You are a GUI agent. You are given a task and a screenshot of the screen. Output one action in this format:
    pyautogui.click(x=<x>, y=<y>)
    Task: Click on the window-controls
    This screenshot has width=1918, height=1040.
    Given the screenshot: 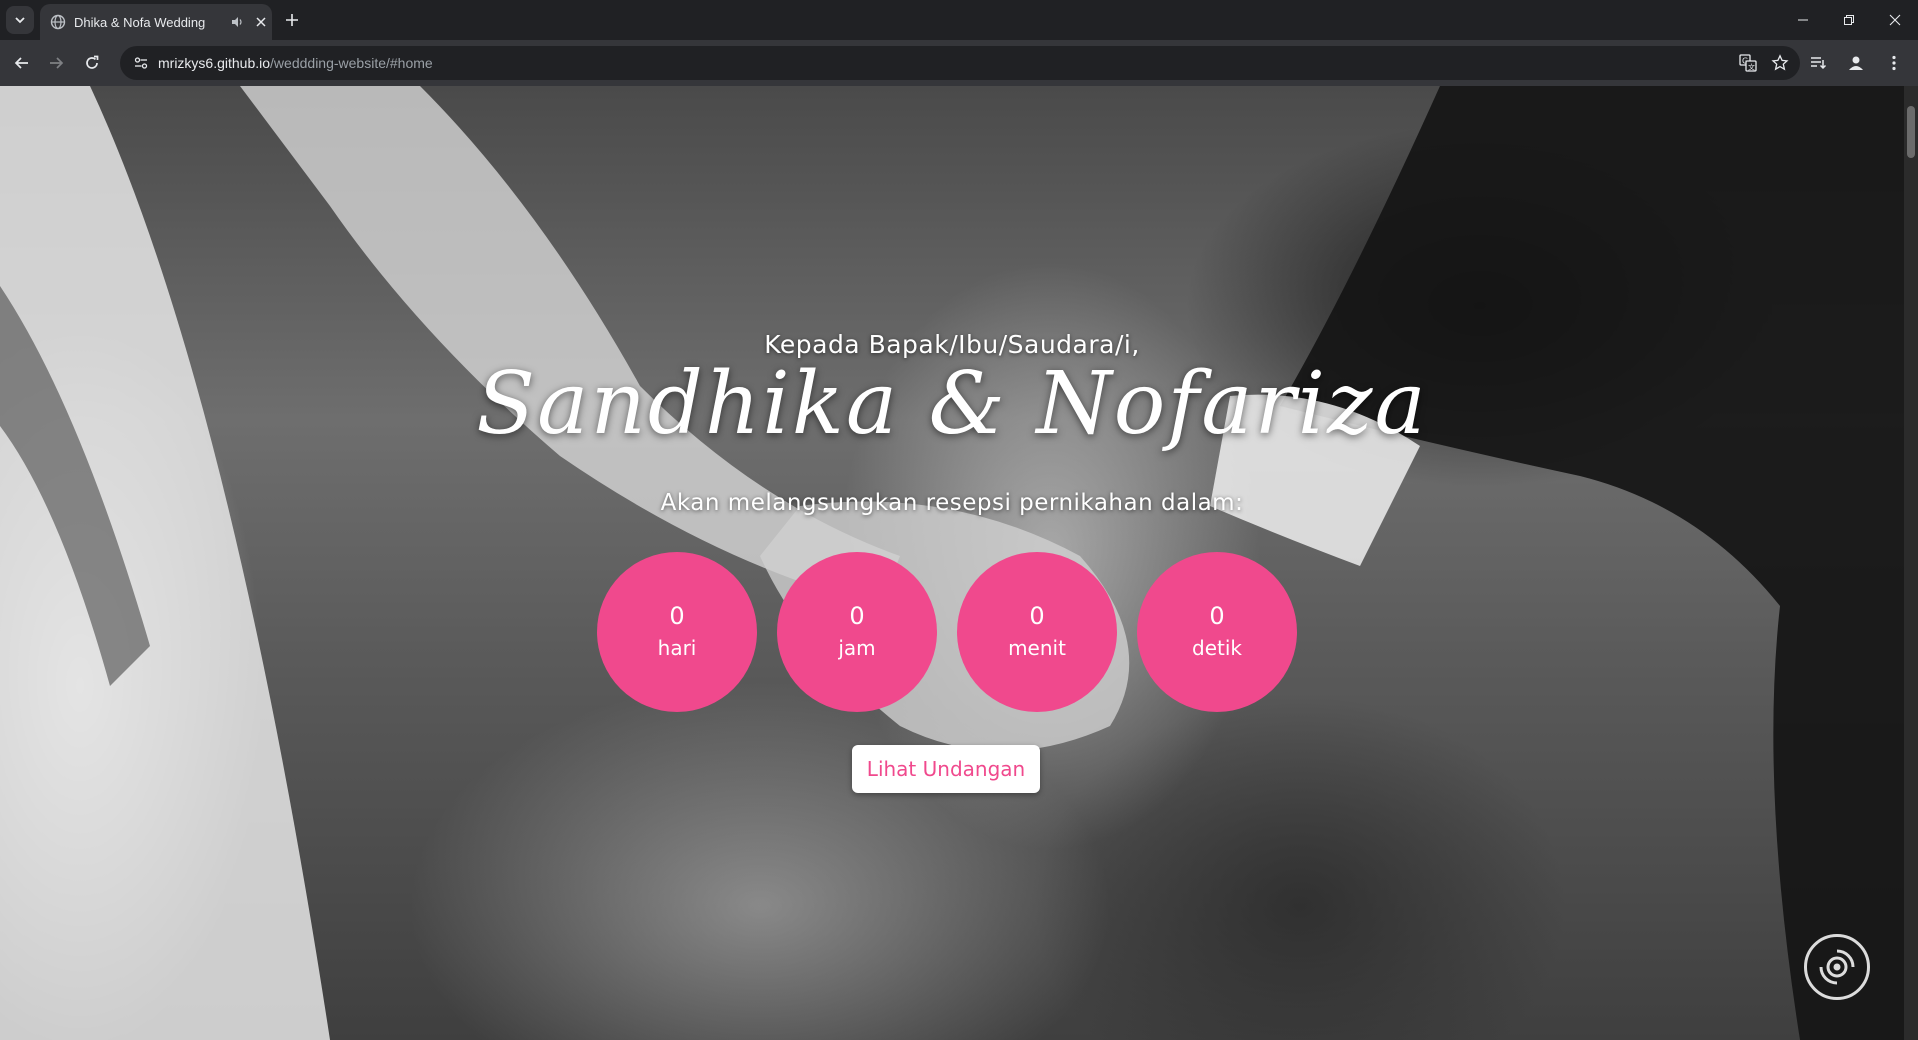 What is the action you would take?
    pyautogui.click(x=1849, y=20)
    